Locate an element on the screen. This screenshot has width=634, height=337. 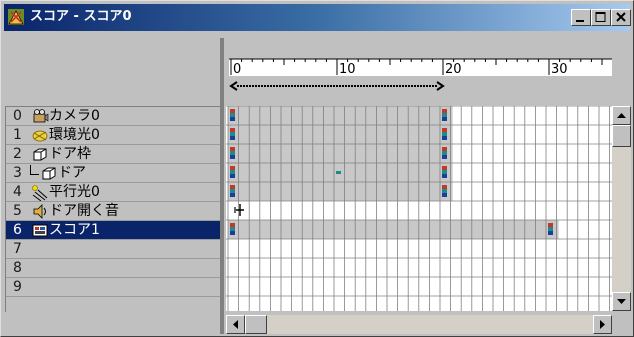
score-app-icon is located at coordinates (16, 17).